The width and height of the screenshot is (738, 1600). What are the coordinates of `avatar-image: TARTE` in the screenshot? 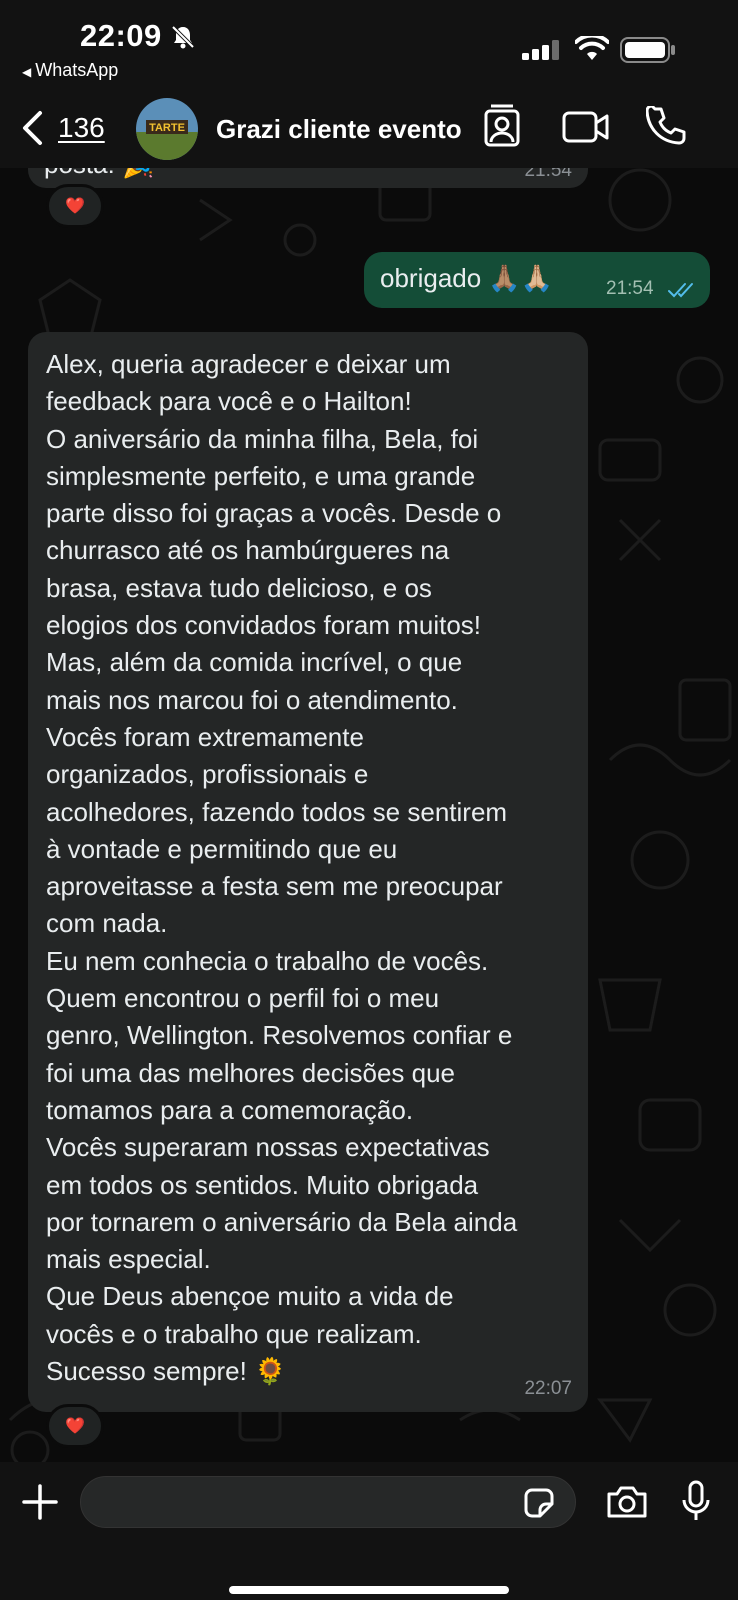 It's located at (167, 129).